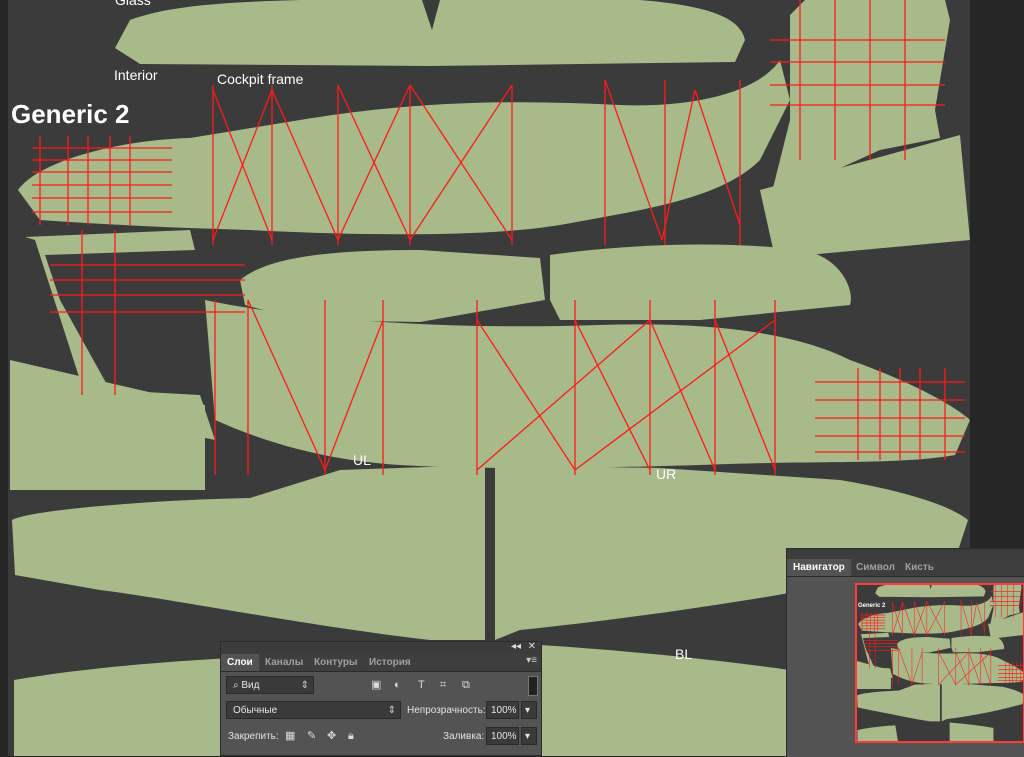 This screenshot has width=1024, height=757. I want to click on opacity-label: Непрозрачность:, so click(446, 710).